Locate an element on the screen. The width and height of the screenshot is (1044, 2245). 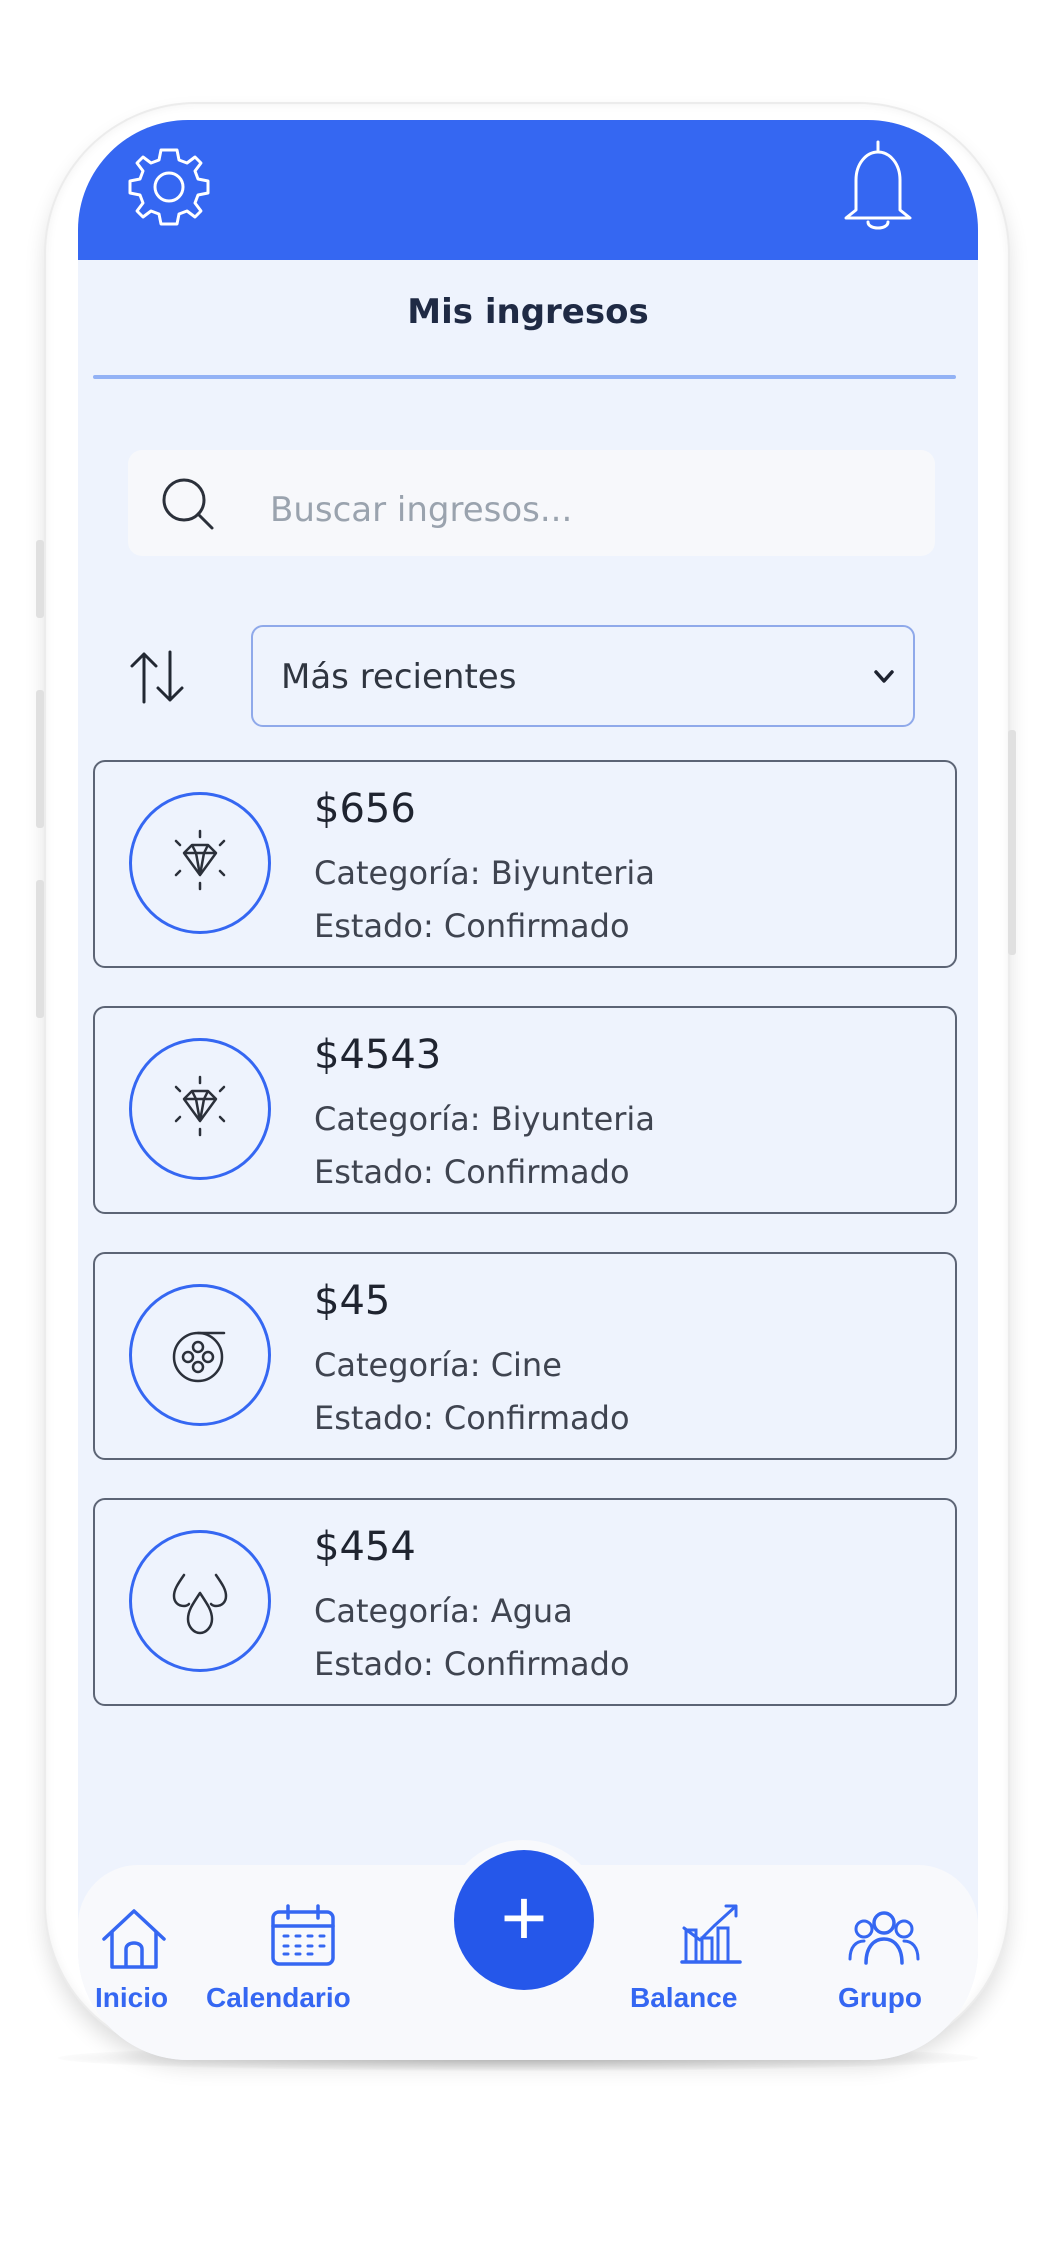
income-category: Categoría: Agua is located at coordinates (443, 1611).